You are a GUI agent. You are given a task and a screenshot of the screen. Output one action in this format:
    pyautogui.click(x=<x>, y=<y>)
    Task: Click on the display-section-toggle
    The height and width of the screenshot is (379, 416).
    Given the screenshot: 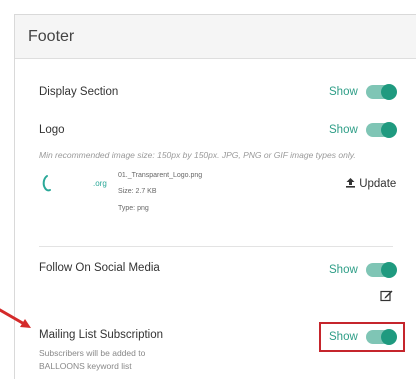 What is the action you would take?
    pyautogui.click(x=381, y=92)
    